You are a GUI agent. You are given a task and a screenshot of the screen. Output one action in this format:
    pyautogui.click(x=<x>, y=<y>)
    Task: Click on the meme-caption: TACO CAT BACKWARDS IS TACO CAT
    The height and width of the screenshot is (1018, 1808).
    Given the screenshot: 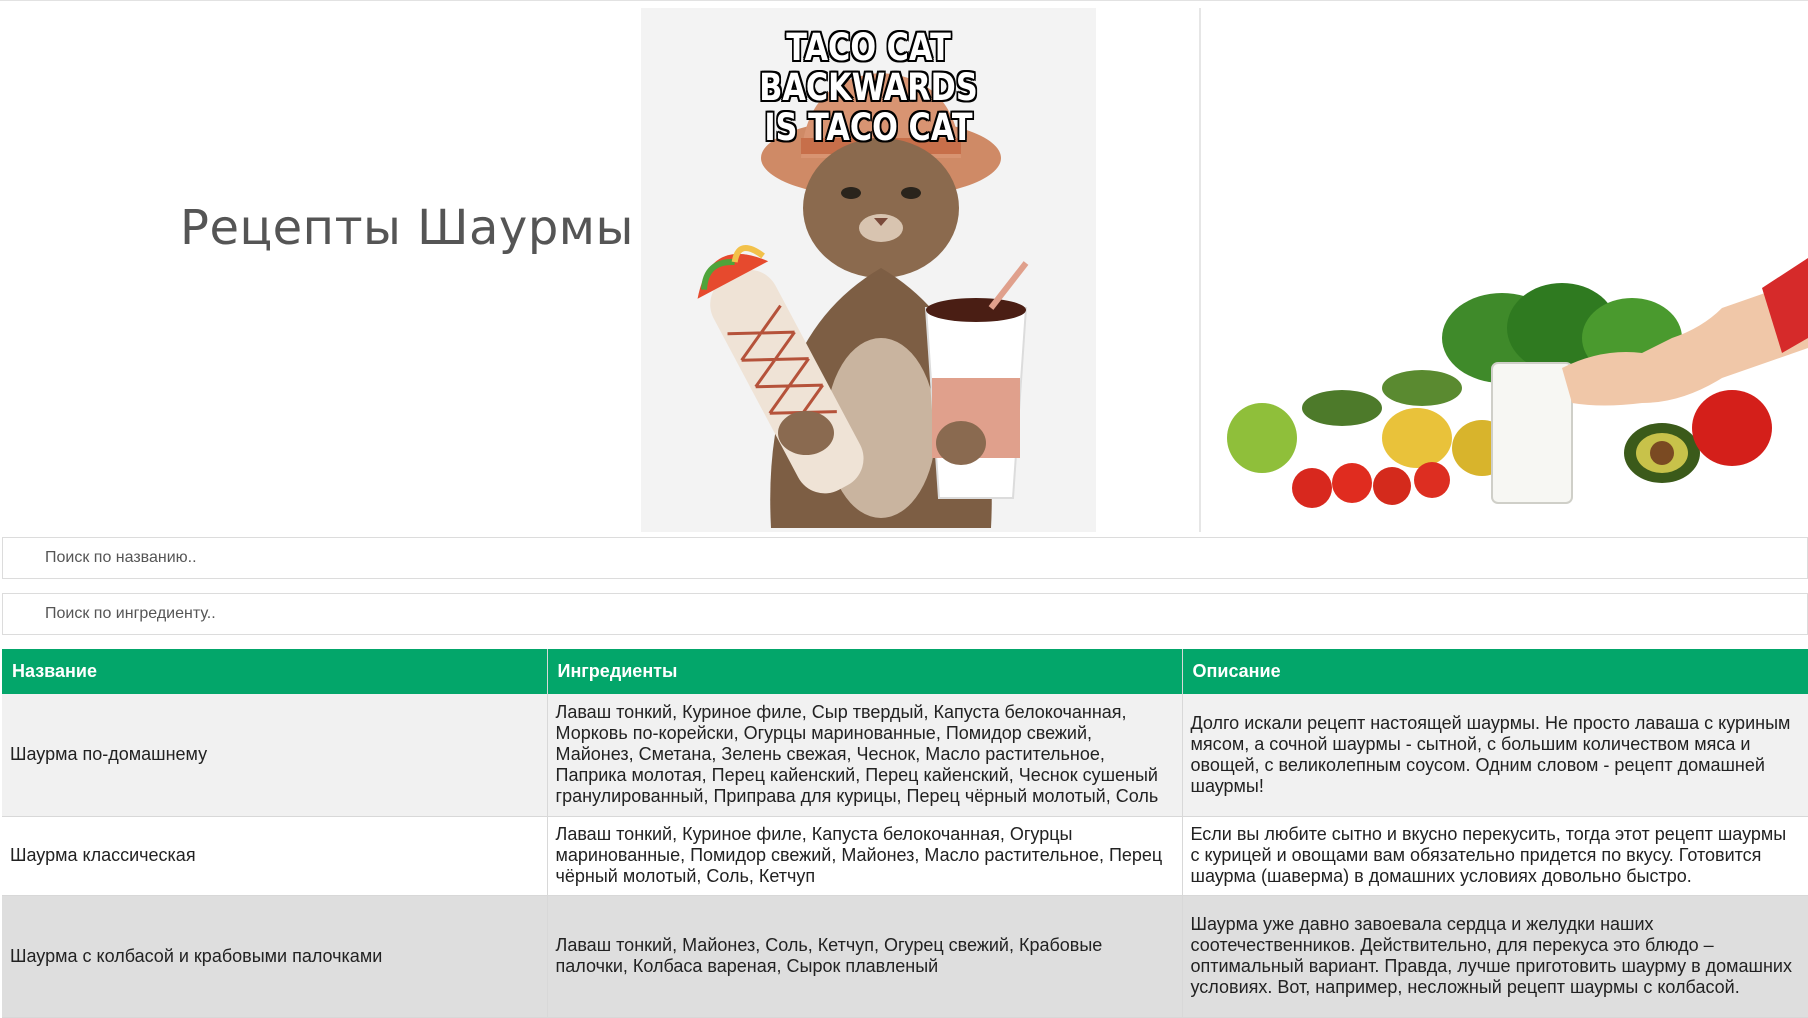 What is the action you would take?
    pyautogui.click(x=868, y=88)
    